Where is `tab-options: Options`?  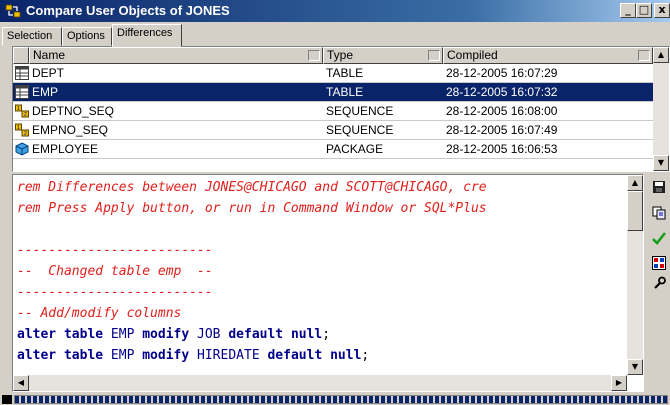 tab-options: Options is located at coordinates (87, 36).